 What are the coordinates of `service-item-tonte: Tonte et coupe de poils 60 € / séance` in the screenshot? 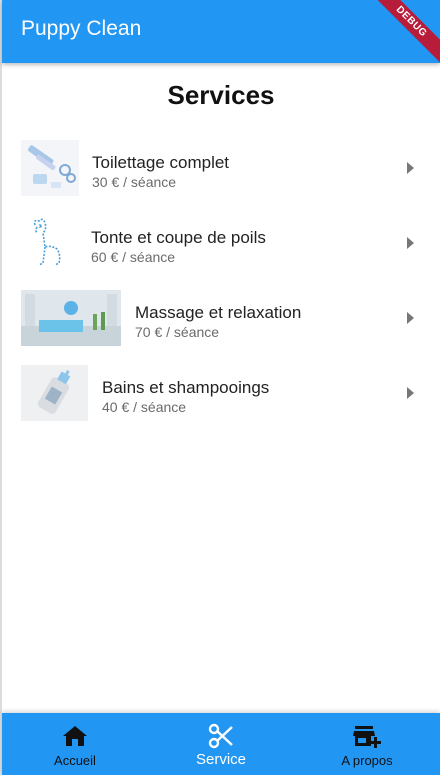 It's located at (221, 242).